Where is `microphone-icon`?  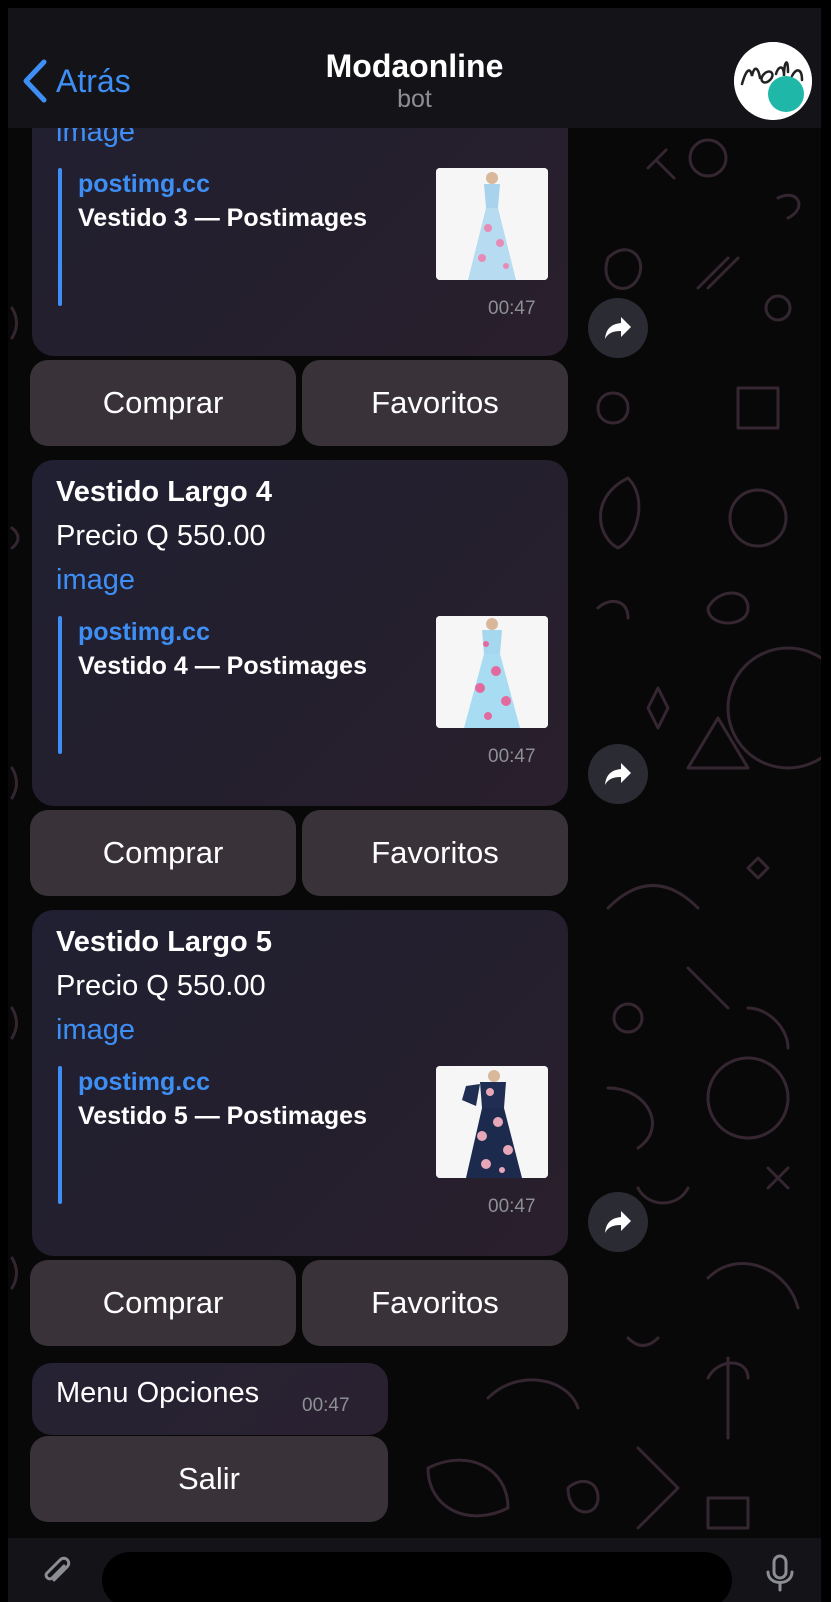 microphone-icon is located at coordinates (780, 1572).